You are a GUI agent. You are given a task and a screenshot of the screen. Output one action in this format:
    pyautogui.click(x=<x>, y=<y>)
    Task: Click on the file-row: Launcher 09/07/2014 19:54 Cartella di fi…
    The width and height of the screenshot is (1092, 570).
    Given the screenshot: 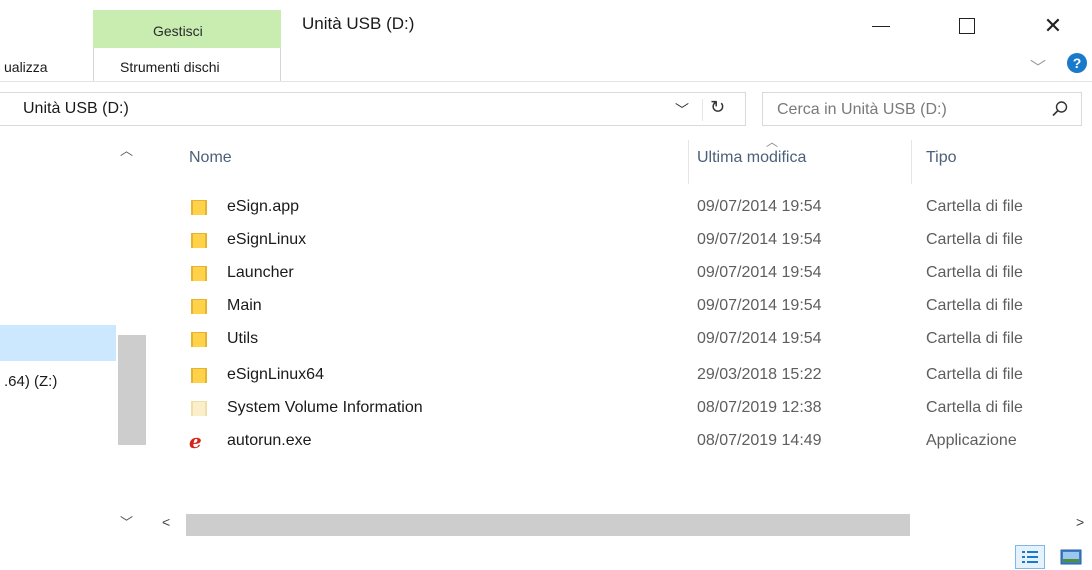 What is the action you would take?
    pyautogui.click(x=640, y=275)
    